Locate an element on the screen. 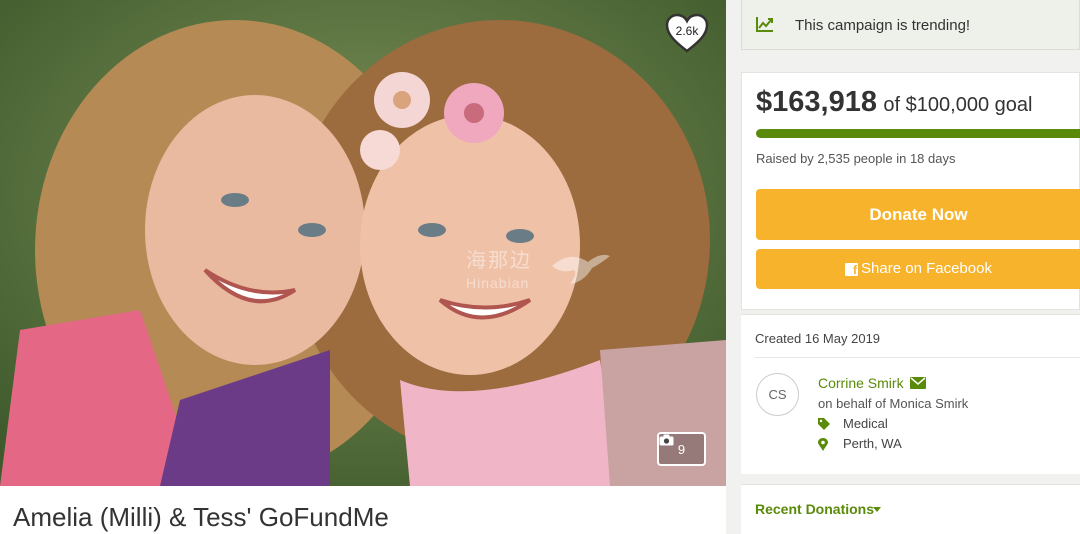 This screenshot has height=534, width=1080. share-facebook-label: Share on Facebook is located at coordinates (926, 268).